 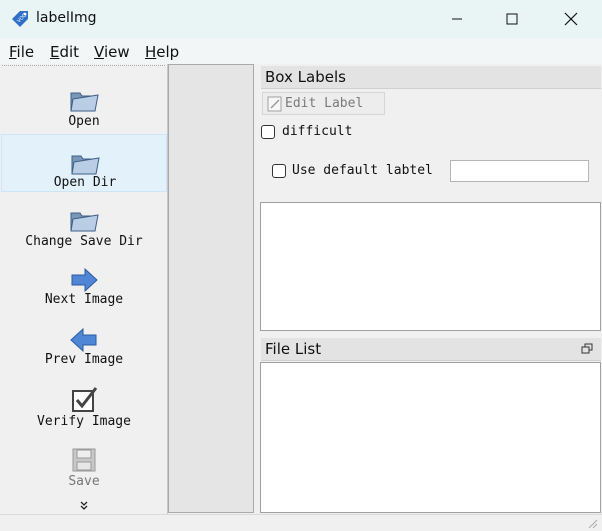 I want to click on use-default-label-checkbox, so click(x=279, y=171).